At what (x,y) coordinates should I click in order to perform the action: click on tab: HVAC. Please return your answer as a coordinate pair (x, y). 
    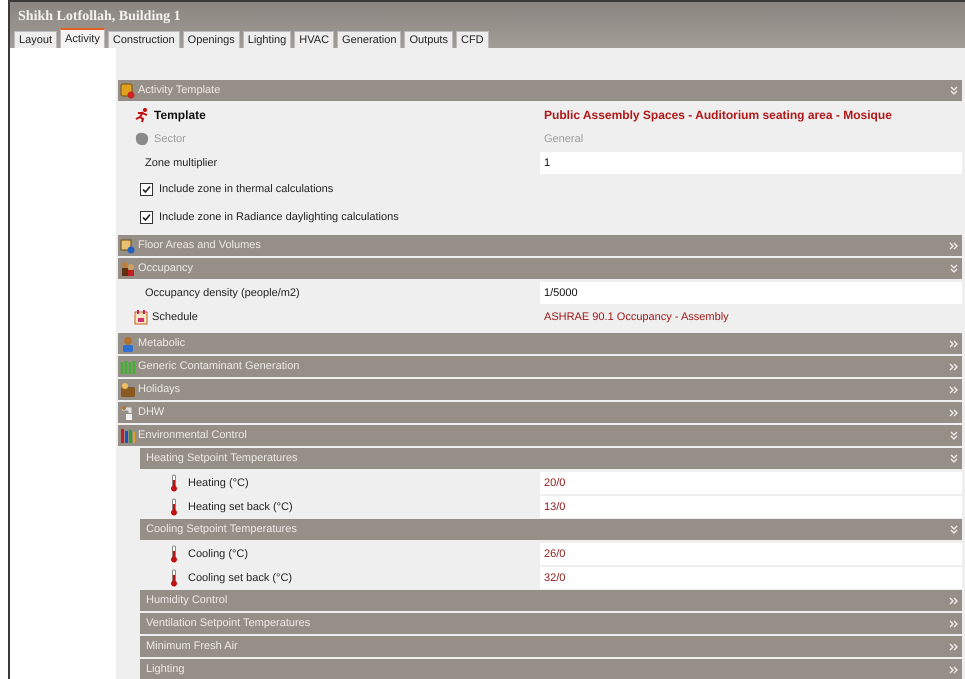
    Looking at the image, I should click on (314, 39).